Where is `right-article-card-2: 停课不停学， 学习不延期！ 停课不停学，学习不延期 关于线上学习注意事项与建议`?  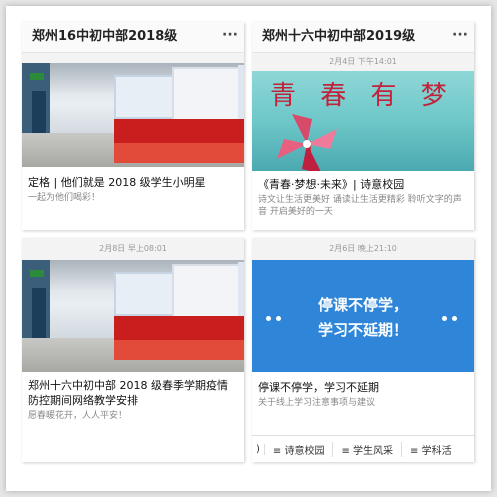
right-article-card-2: 停课不停学， 学习不延期！ 停课不停学，学习不延期 关于线上学习注意事项与建议 is located at coordinates (363, 334).